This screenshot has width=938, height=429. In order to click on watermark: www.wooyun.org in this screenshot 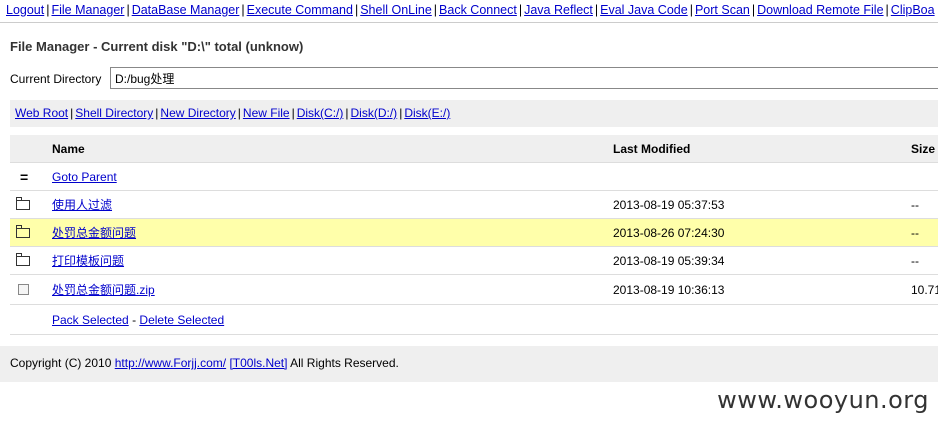, I will do `click(823, 400)`.